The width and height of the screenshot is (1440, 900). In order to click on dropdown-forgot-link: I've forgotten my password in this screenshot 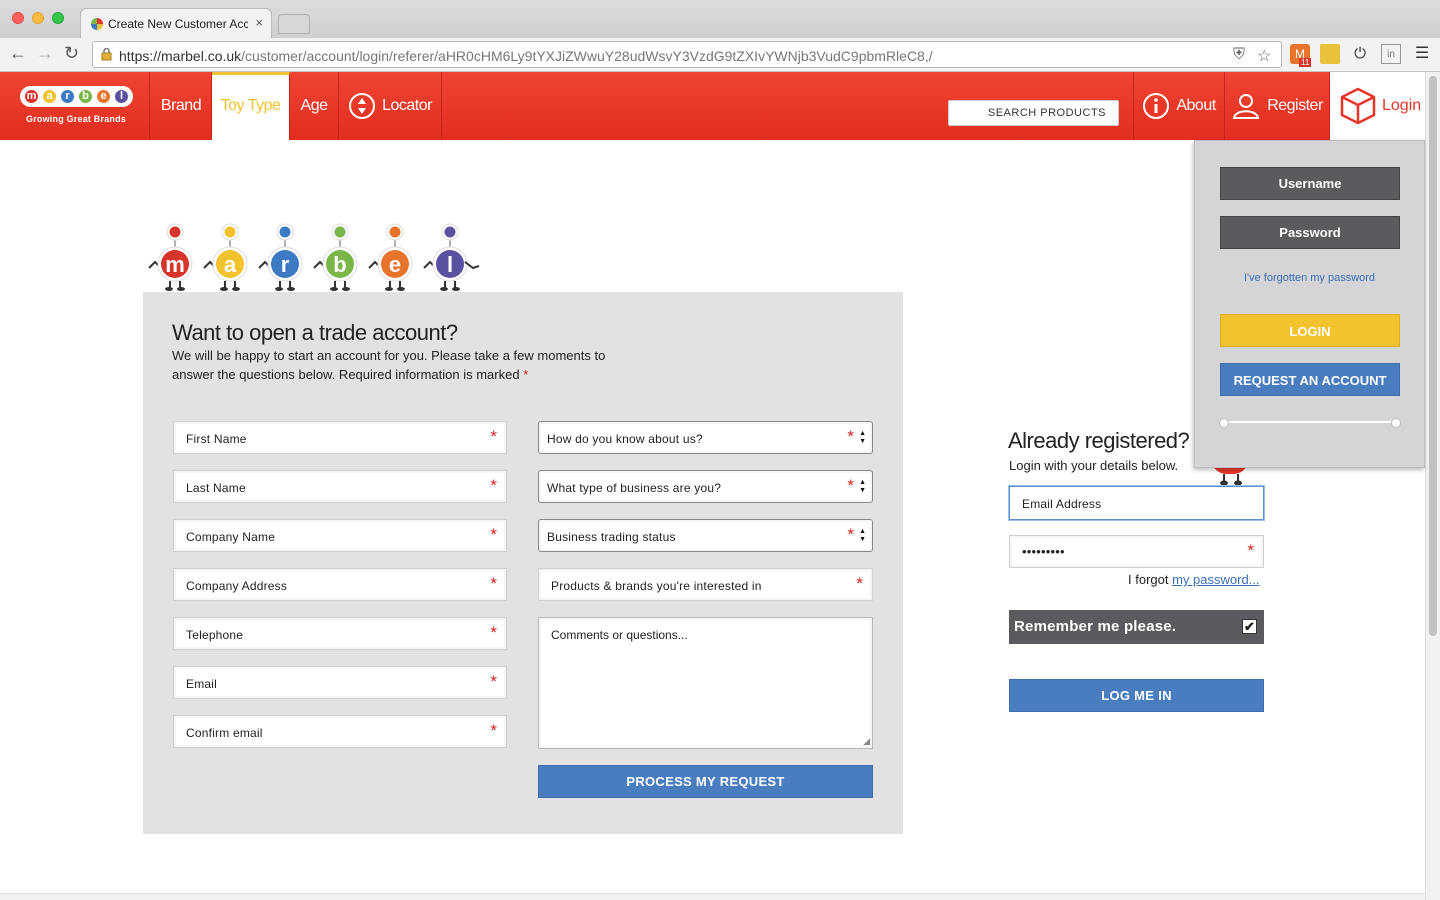, I will do `click(1309, 278)`.